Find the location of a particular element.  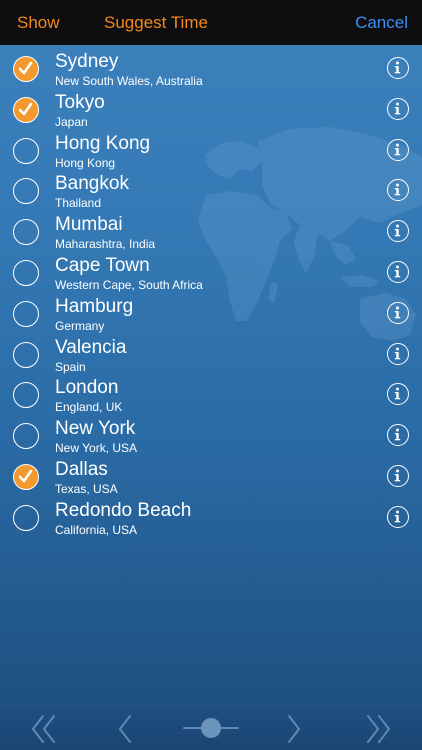

city-region: Western Cape, South Africa is located at coordinates (129, 284).